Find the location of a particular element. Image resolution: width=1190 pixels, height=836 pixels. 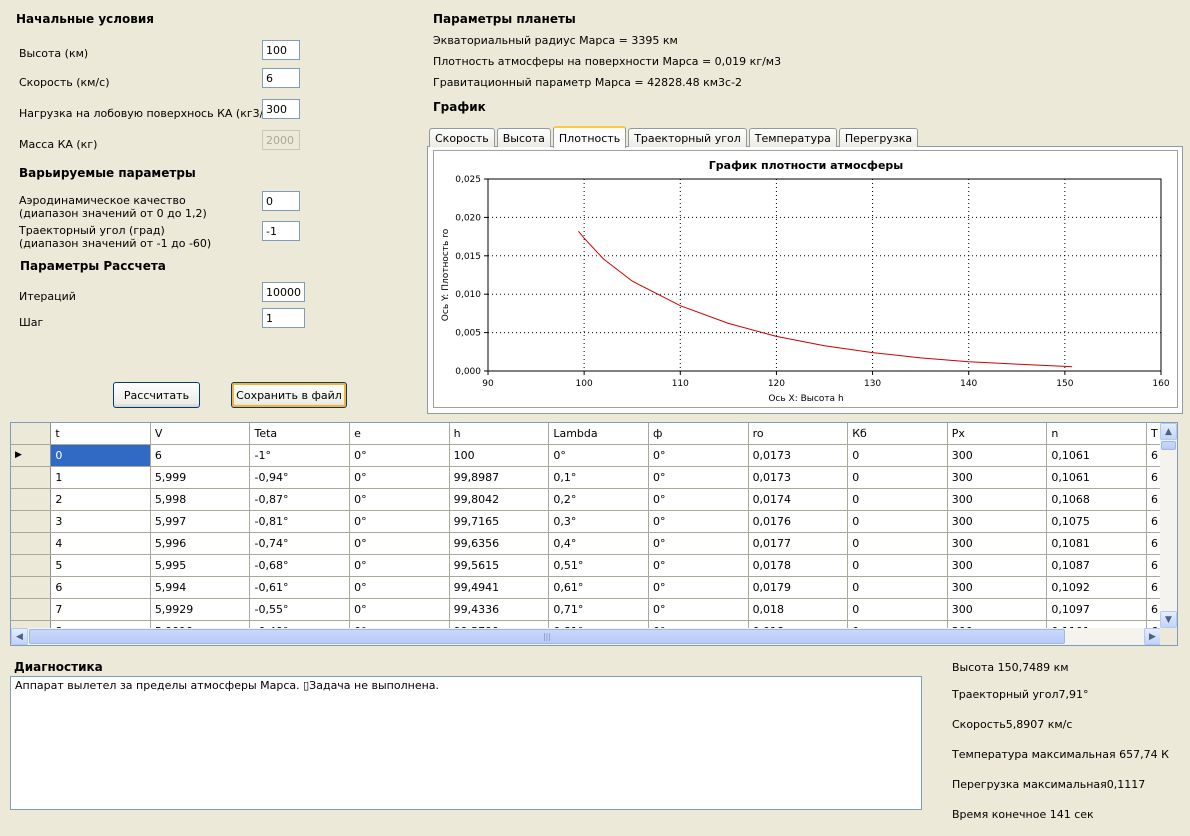

column-header: Px is located at coordinates (997, 434).